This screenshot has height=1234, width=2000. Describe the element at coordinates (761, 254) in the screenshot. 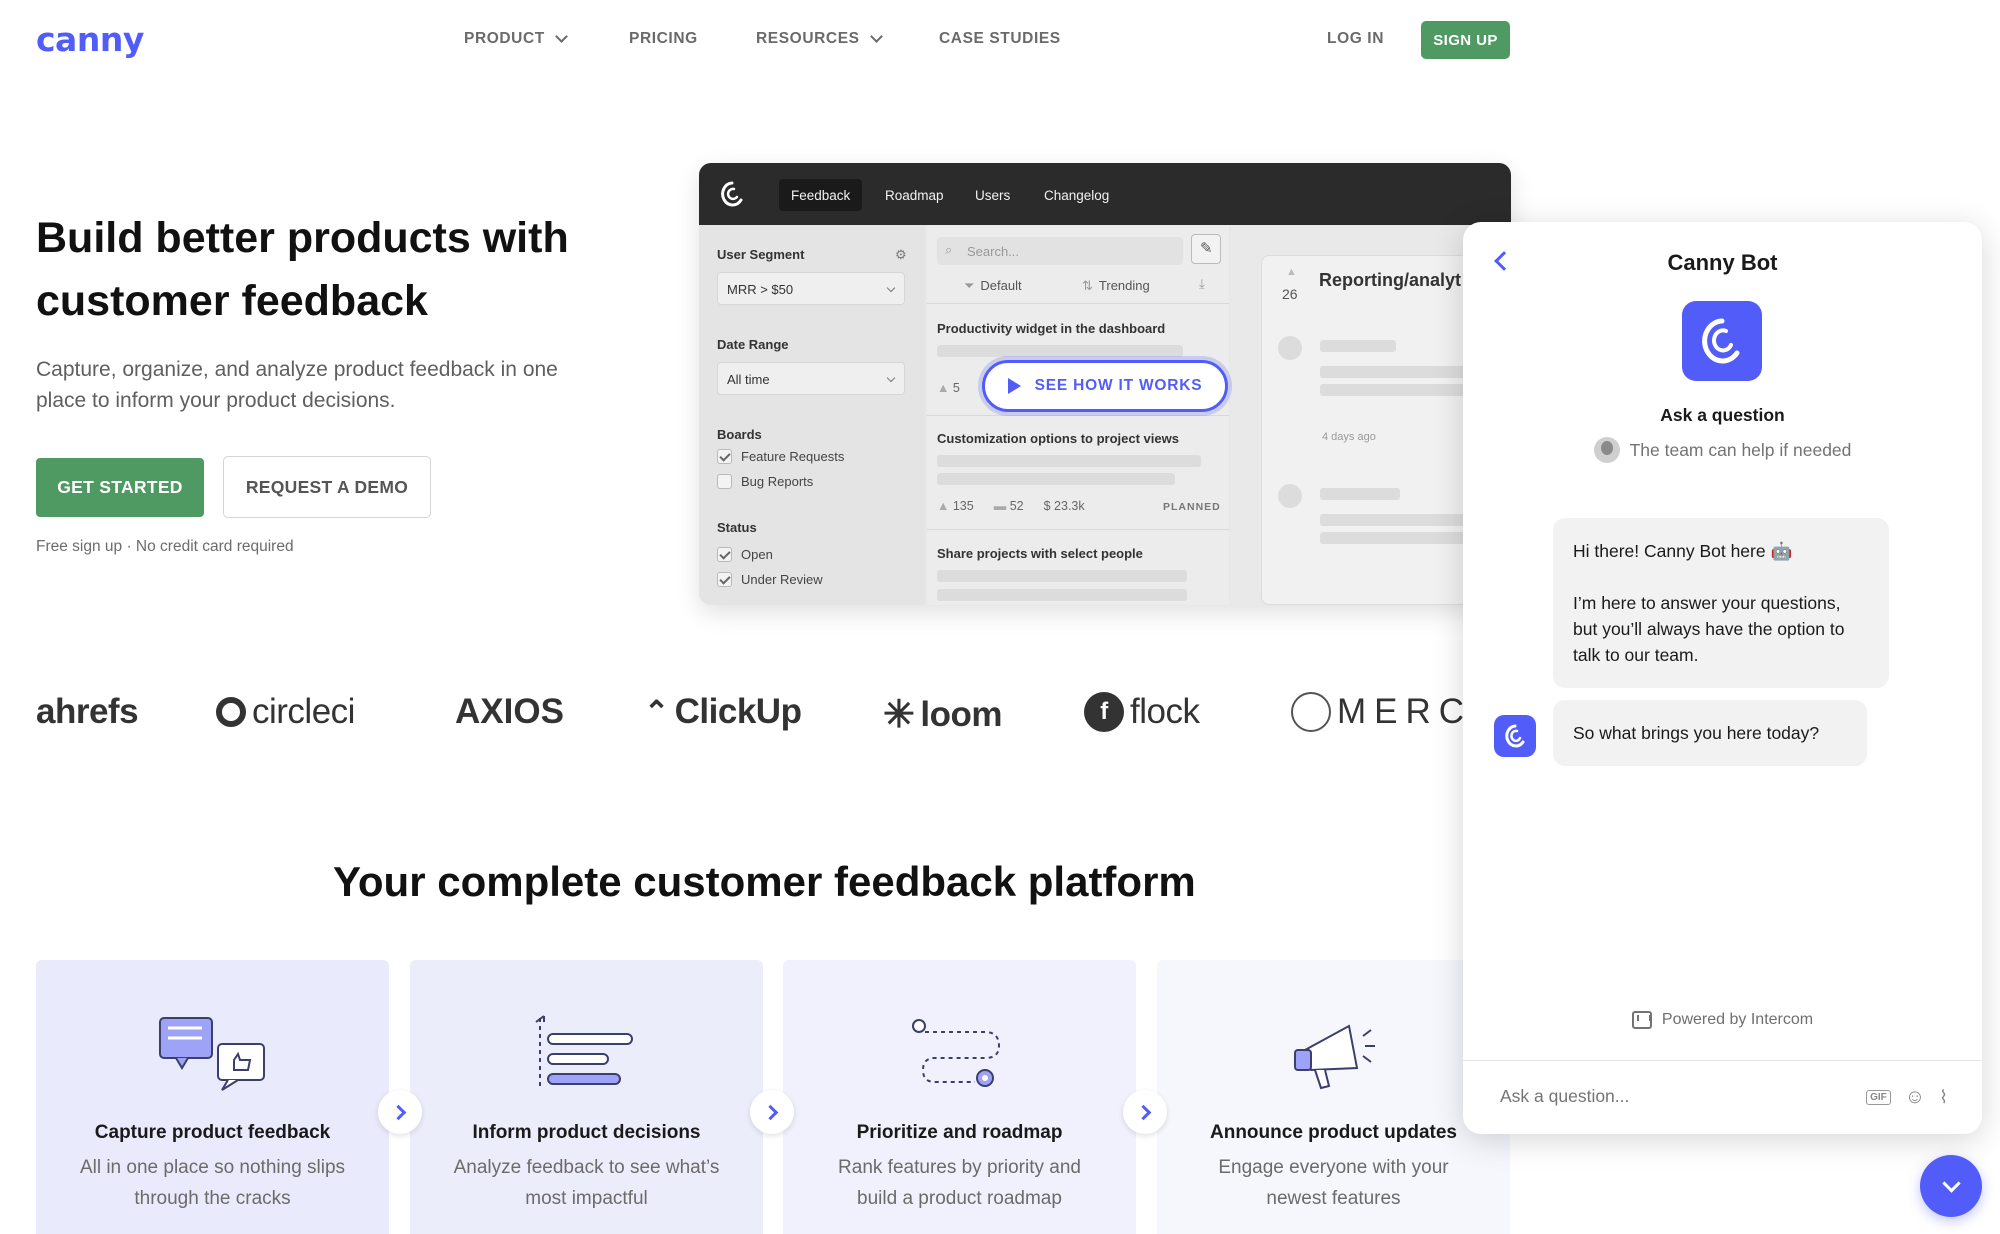

I see `user-segment-label: User Segment` at that location.